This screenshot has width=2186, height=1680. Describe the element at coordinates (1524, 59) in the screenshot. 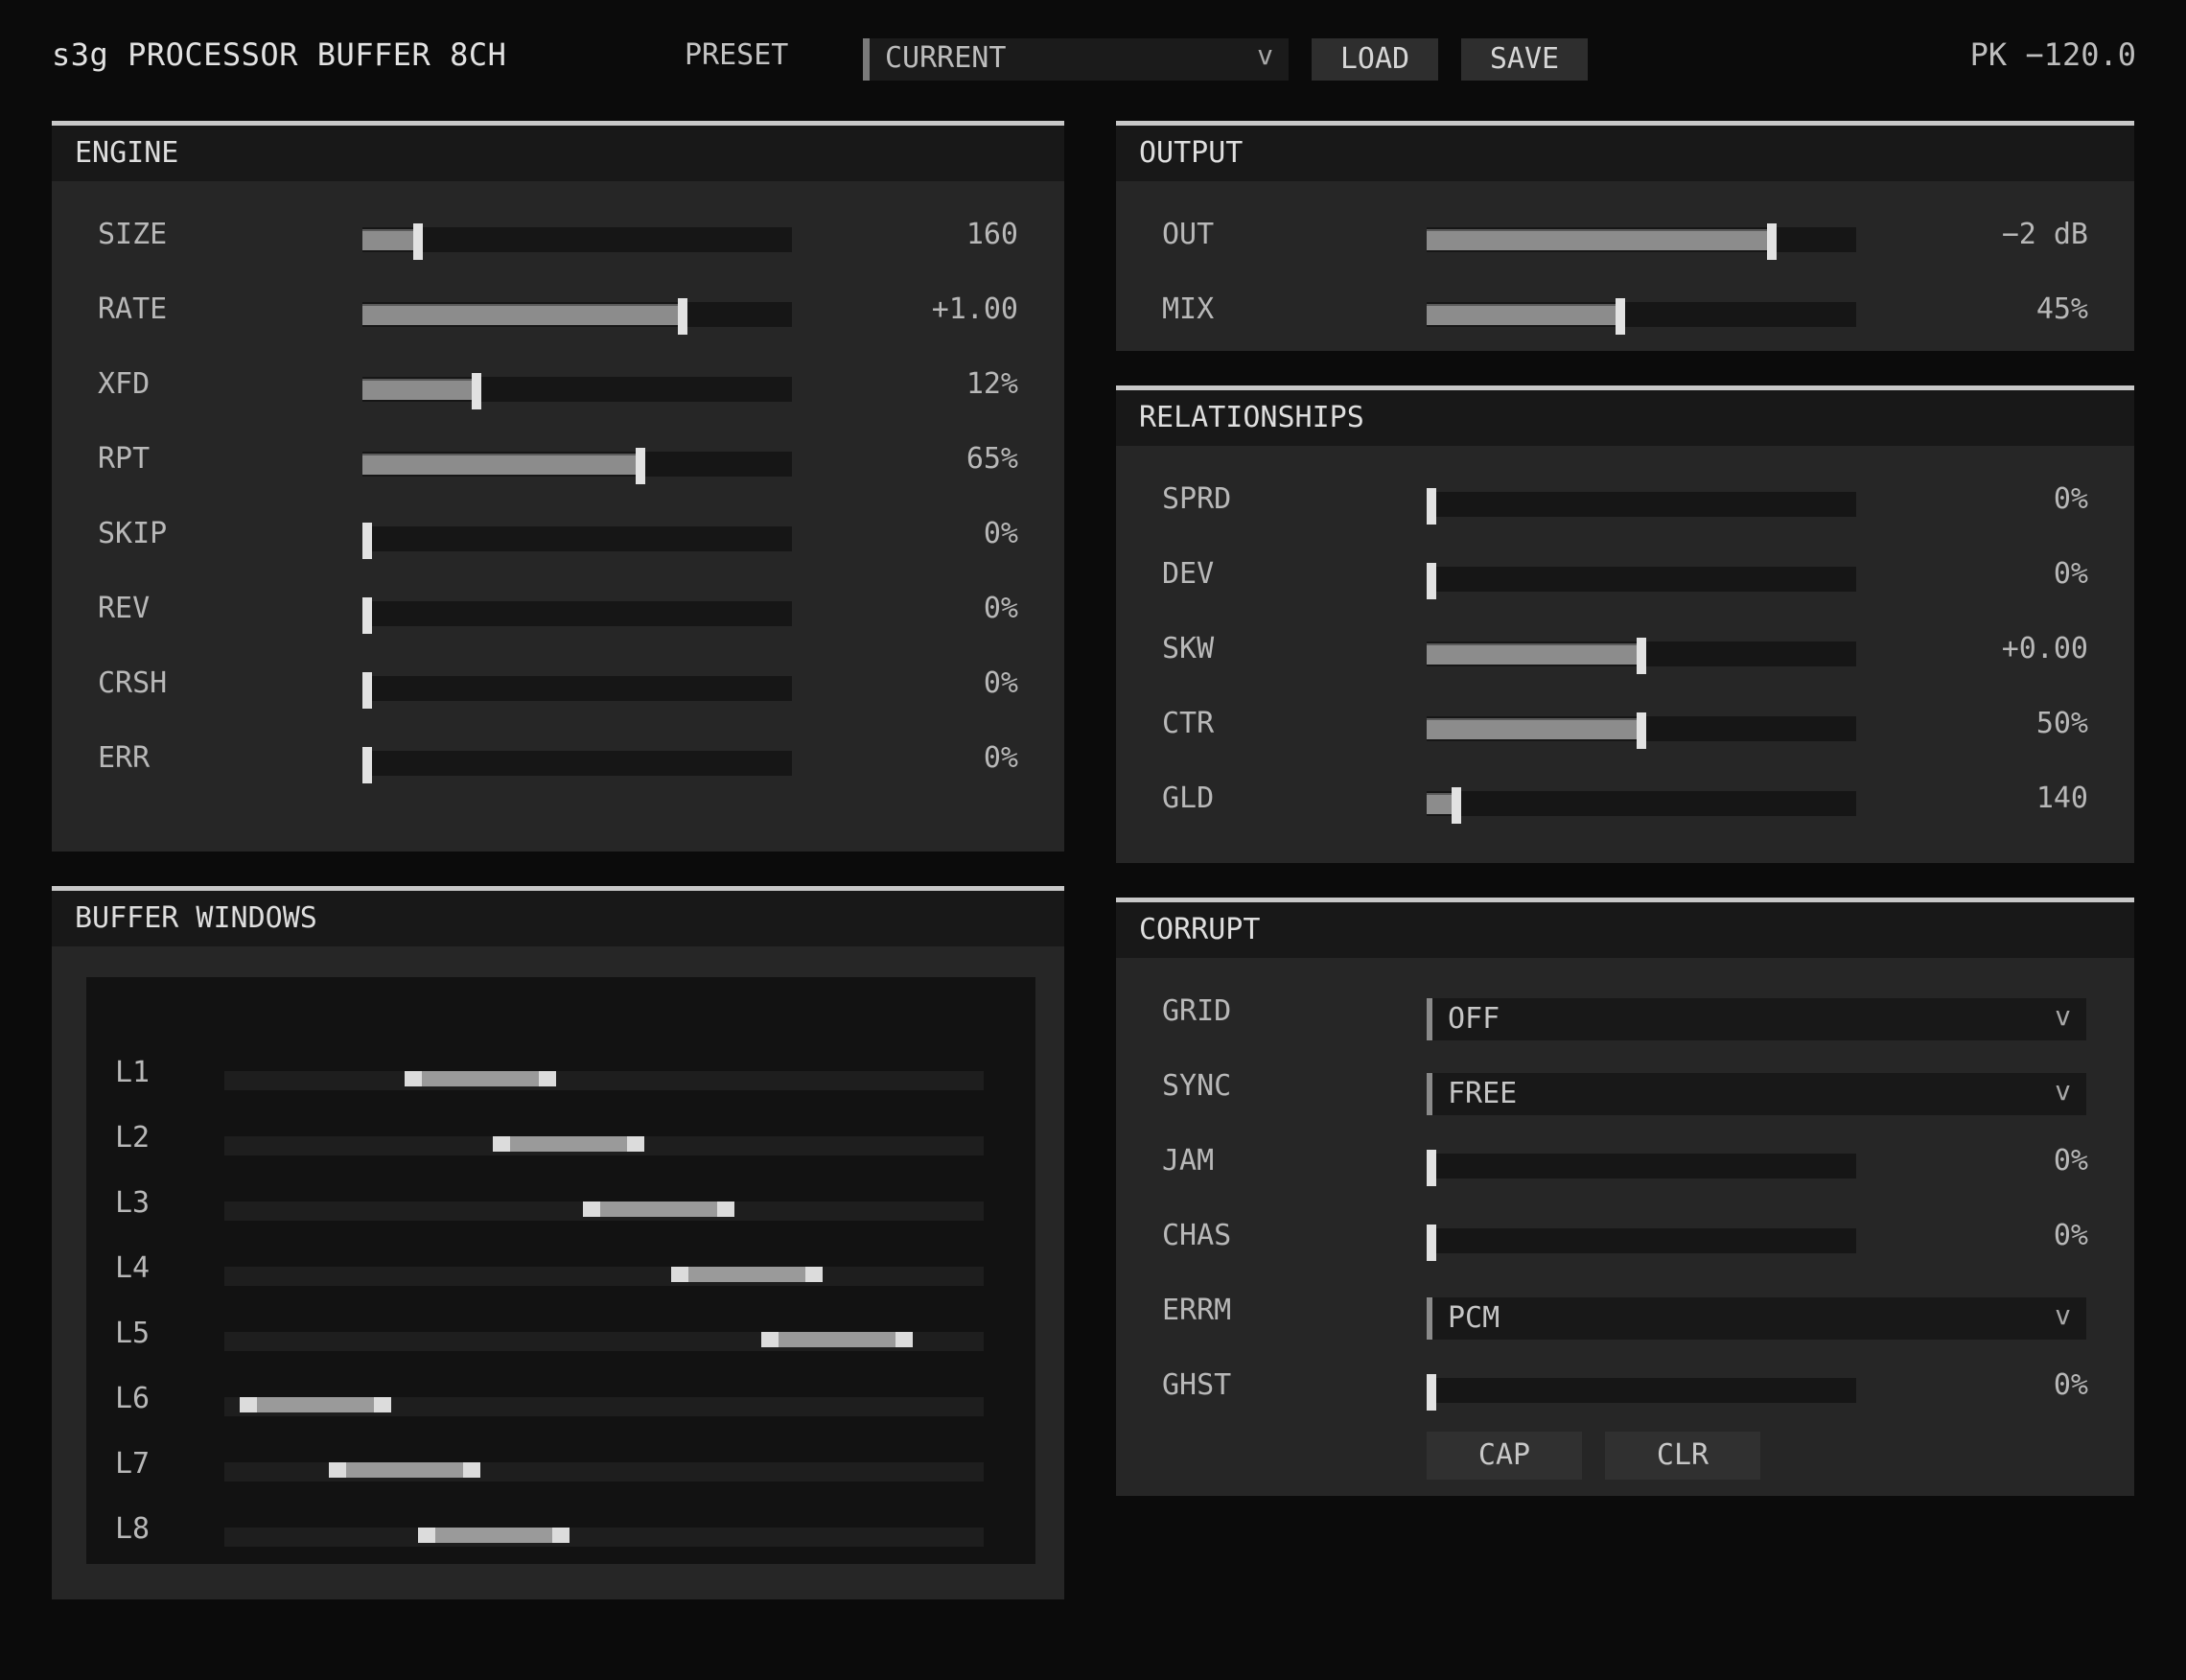

I see `save-button: SAVE` at that location.